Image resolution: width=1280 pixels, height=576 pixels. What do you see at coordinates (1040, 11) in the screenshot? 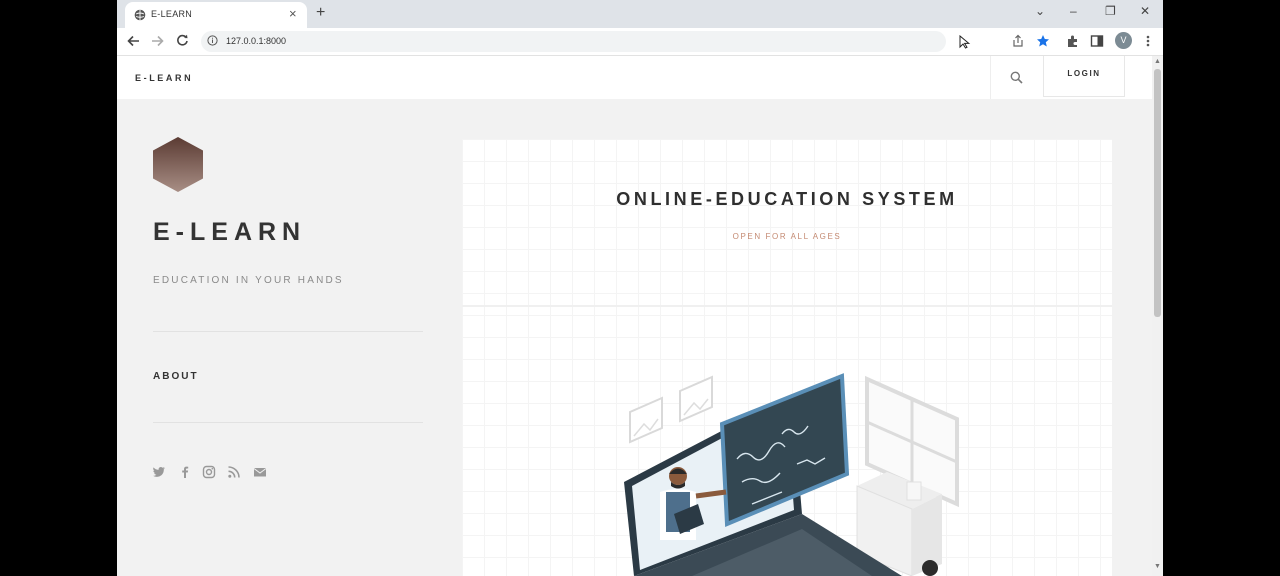
I see `tab-search-icon: ⌄` at bounding box center [1040, 11].